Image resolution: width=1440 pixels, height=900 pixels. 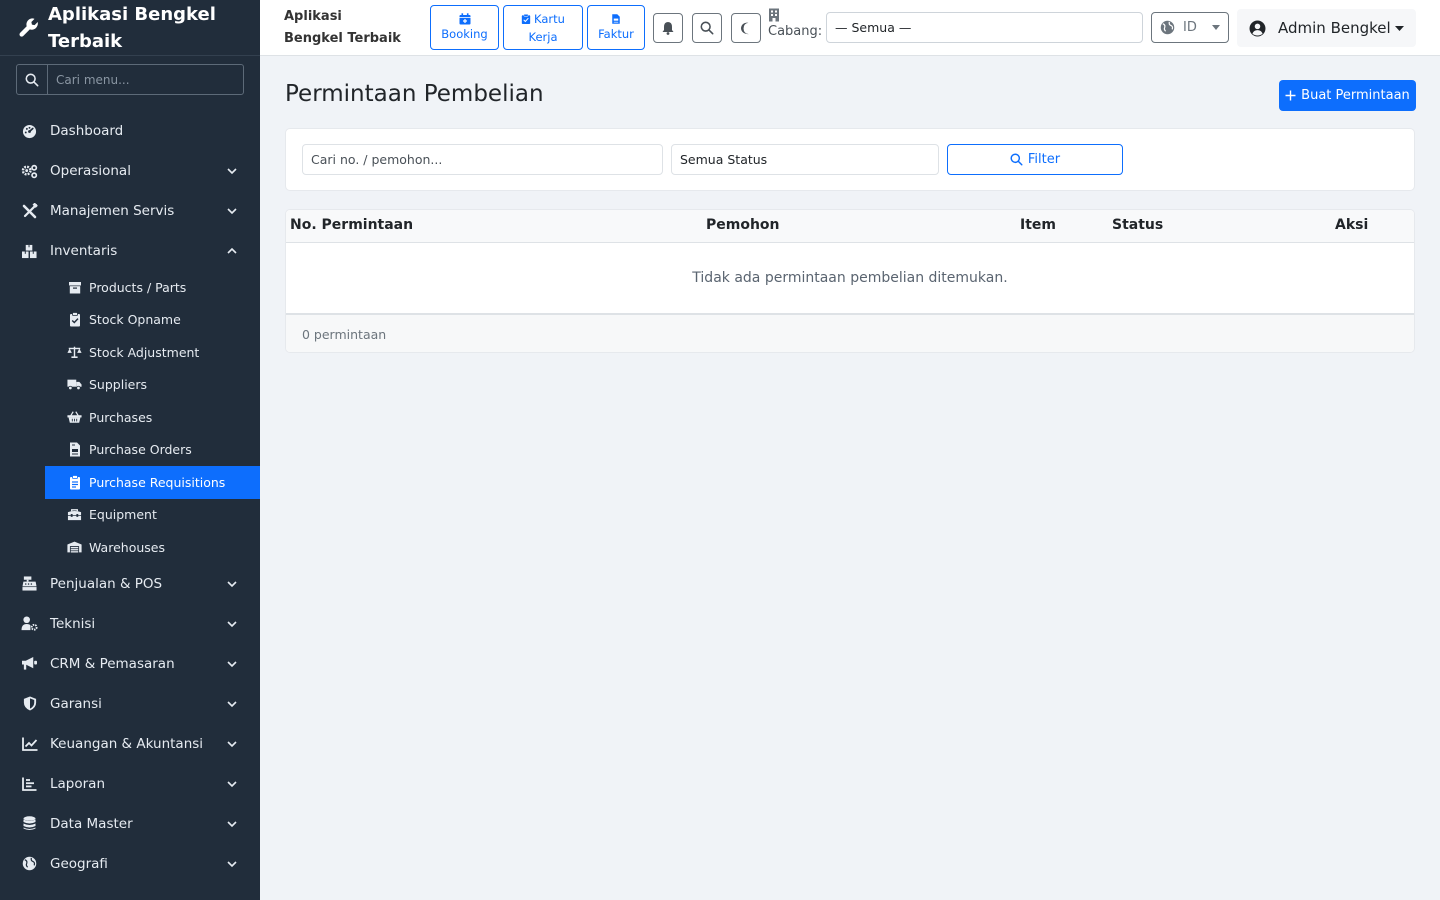 I want to click on sidebar-item-purchase-orders: Purchase Orders, so click(x=130, y=450).